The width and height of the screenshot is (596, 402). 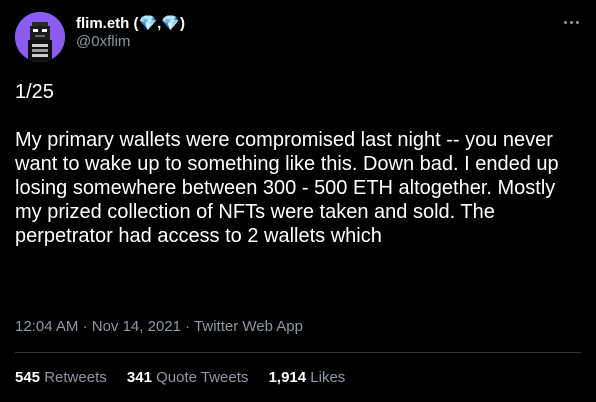 What do you see at coordinates (202, 377) in the screenshot?
I see `quote-tweets-label: Quote Tweets` at bounding box center [202, 377].